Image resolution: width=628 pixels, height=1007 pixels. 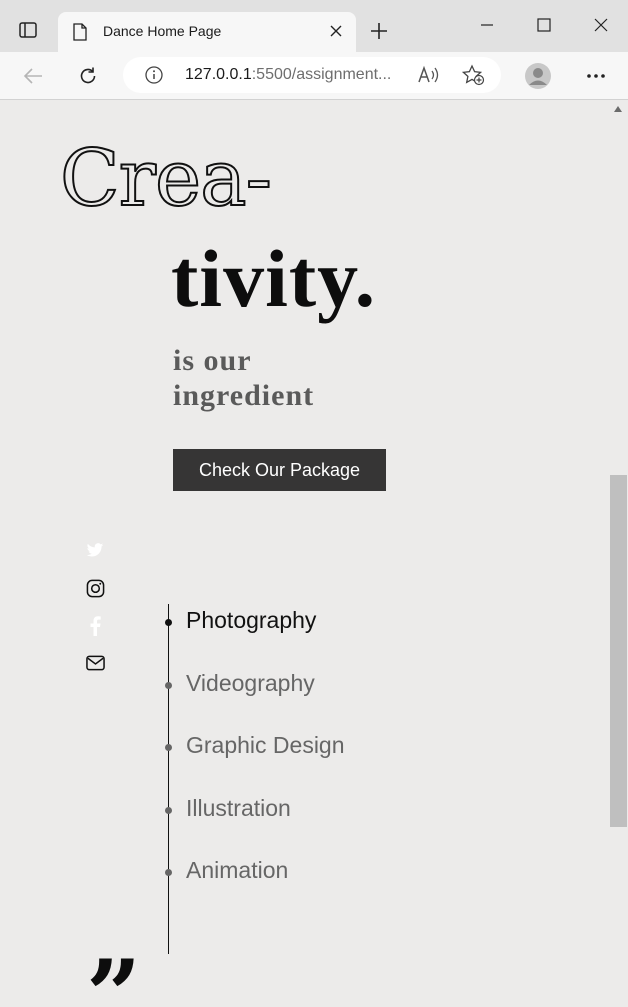 I want to click on service-item-graphic-design: Graphic Design, so click(x=265, y=745).